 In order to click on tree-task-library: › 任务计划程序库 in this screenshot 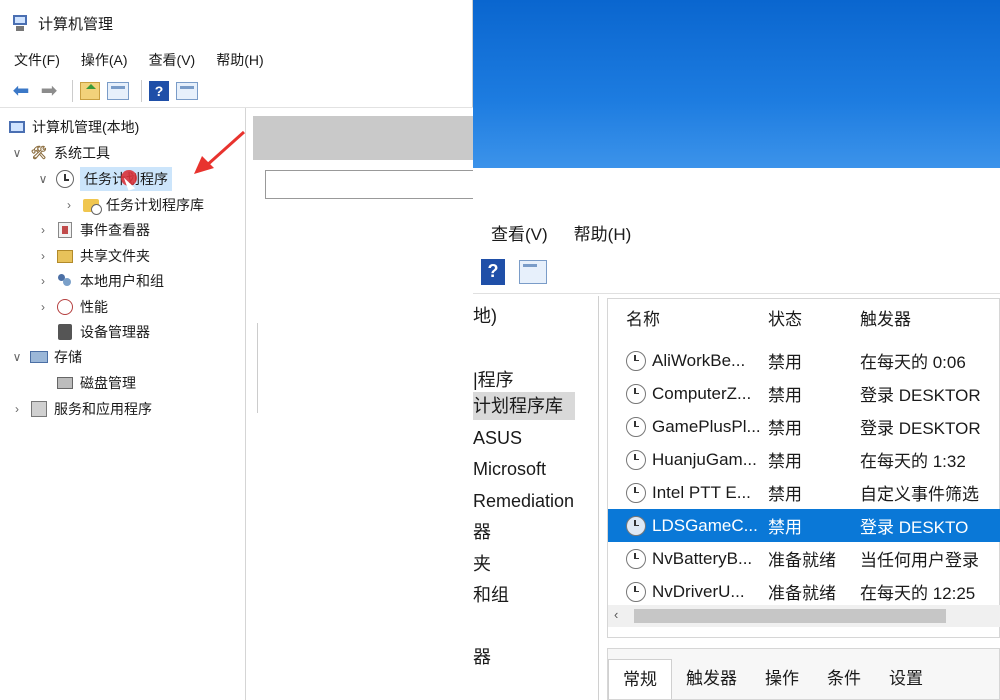, I will do `click(133, 205)`.